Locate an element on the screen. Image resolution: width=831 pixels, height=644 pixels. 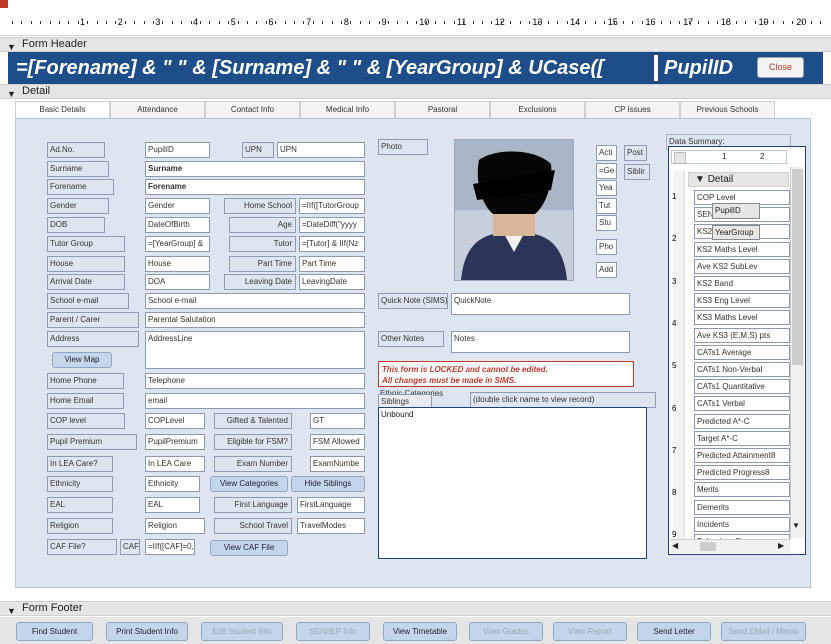
view-grades-button: View Grades is located at coordinates (506, 631).